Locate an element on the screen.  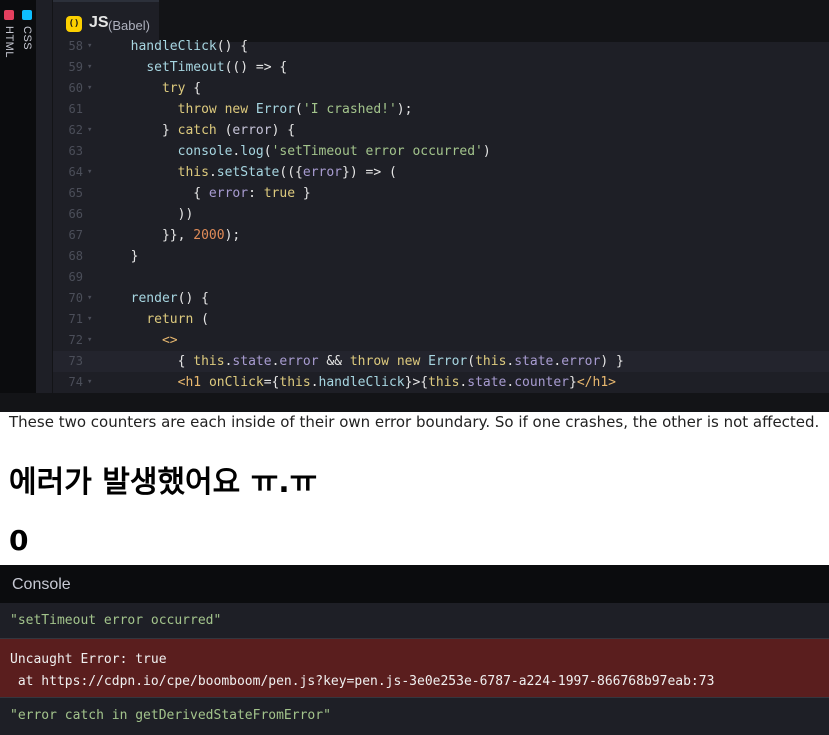
code-line: 71 ▾ return ( is located at coordinates (441, 319).